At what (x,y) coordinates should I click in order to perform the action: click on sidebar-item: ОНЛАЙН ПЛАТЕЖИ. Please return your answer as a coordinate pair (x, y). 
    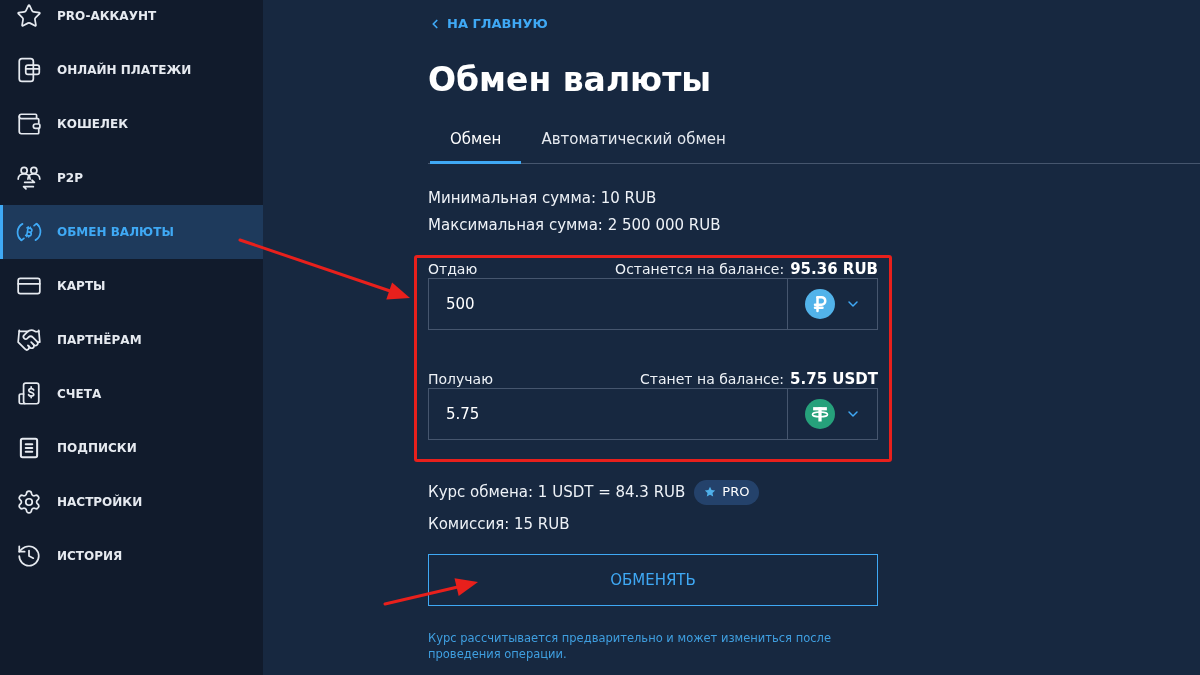
    Looking at the image, I should click on (131, 70).